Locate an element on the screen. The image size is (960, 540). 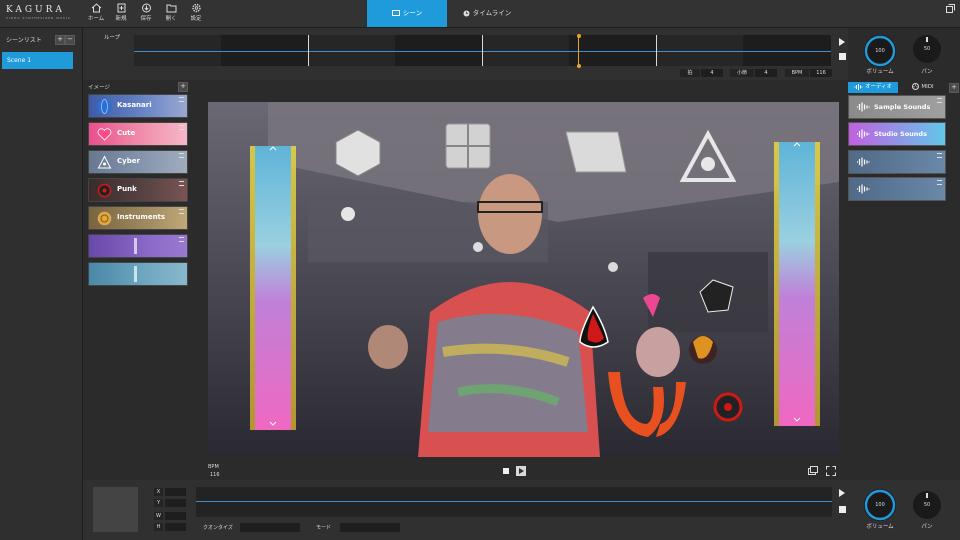
image-card-name: Cute is located at coordinates (126, 133).